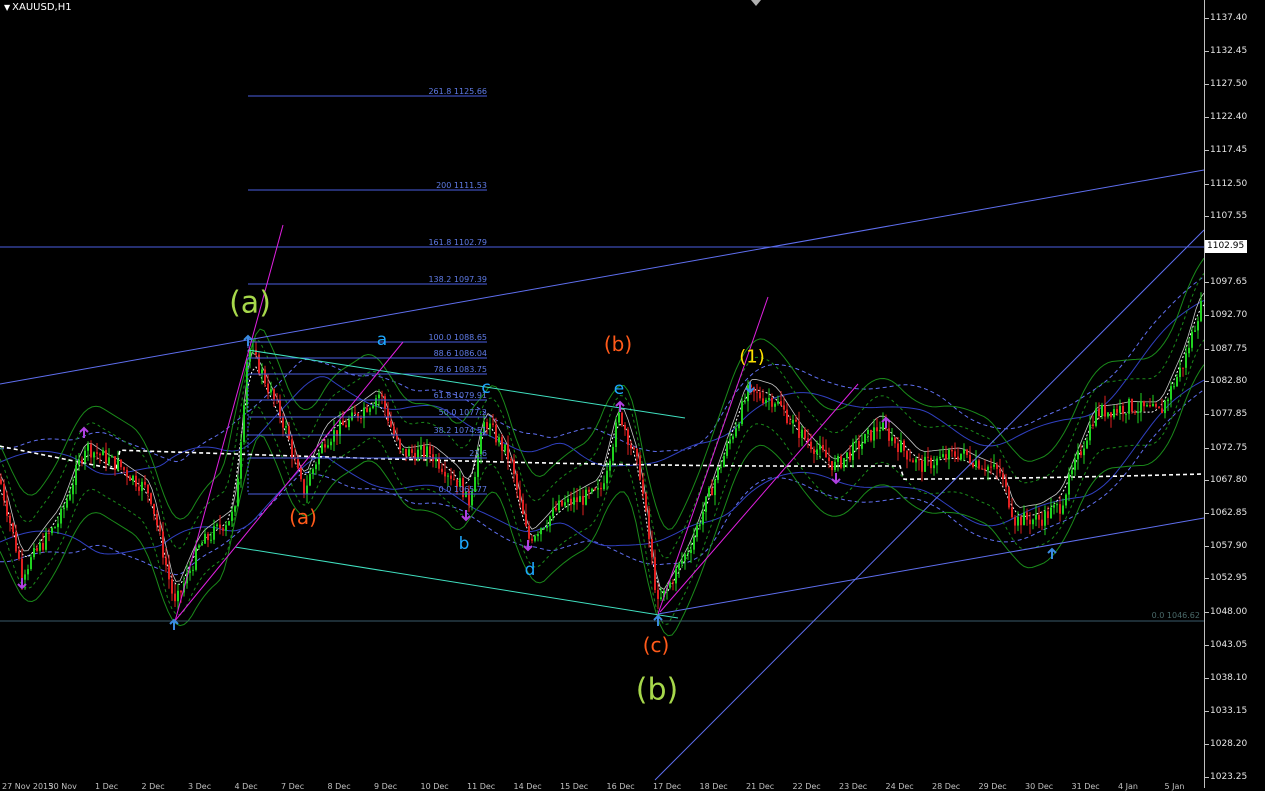 The height and width of the screenshot is (791, 1265). Describe the element at coordinates (38, 7) in the screenshot. I see `chart-title: ▼ XAUUSD,H1` at that location.